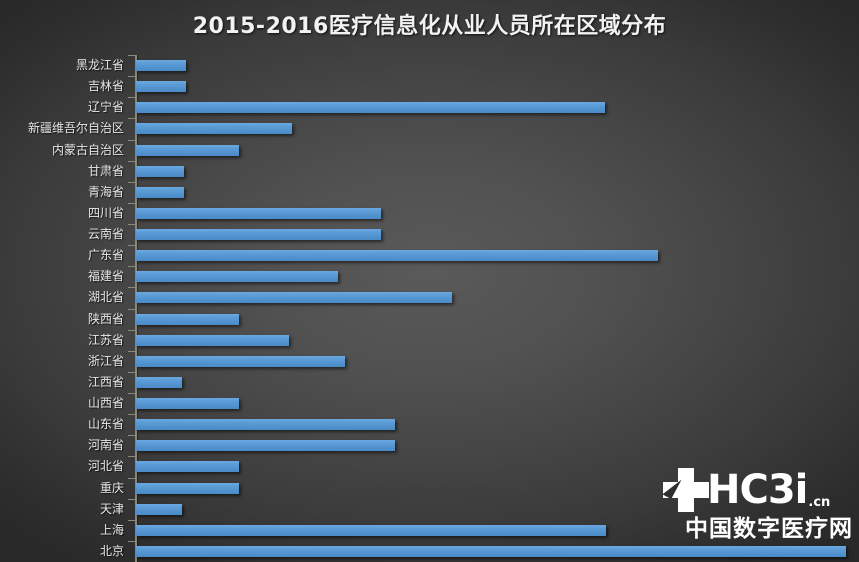  What do you see at coordinates (429, 466) in the screenshot?
I see `bar-row: 河北省` at bounding box center [429, 466].